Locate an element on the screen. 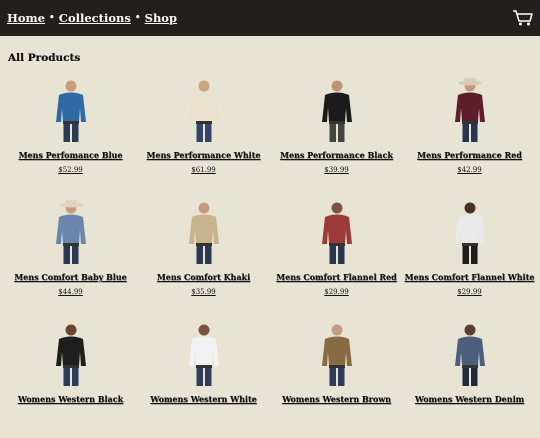 The image size is (540, 438). product-name-link: Mens Performance Black is located at coordinates (336, 155).